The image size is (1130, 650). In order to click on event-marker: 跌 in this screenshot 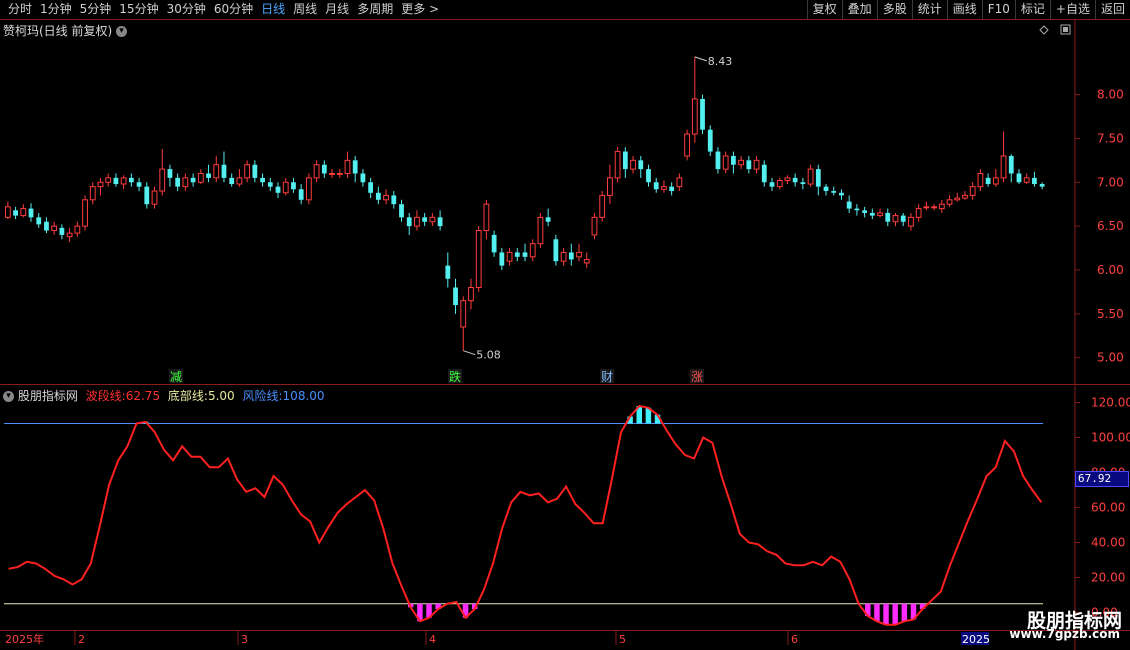, I will do `click(455, 376)`.